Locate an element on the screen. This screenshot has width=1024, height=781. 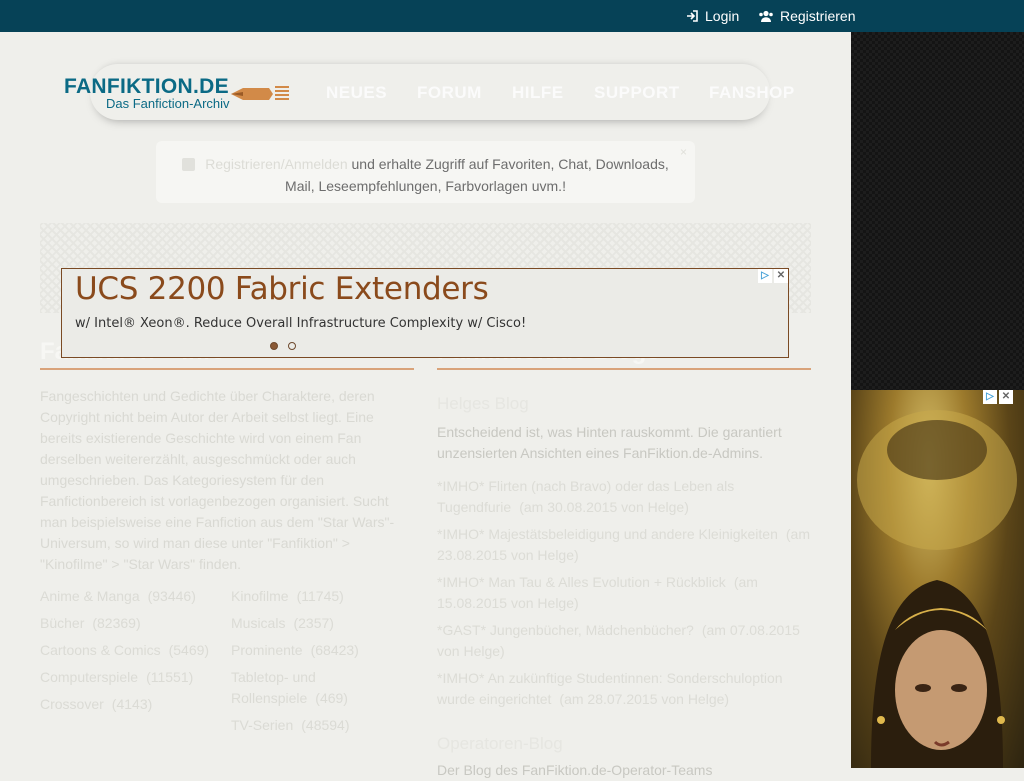
notice-close-icon: × is located at coordinates (683, 152).